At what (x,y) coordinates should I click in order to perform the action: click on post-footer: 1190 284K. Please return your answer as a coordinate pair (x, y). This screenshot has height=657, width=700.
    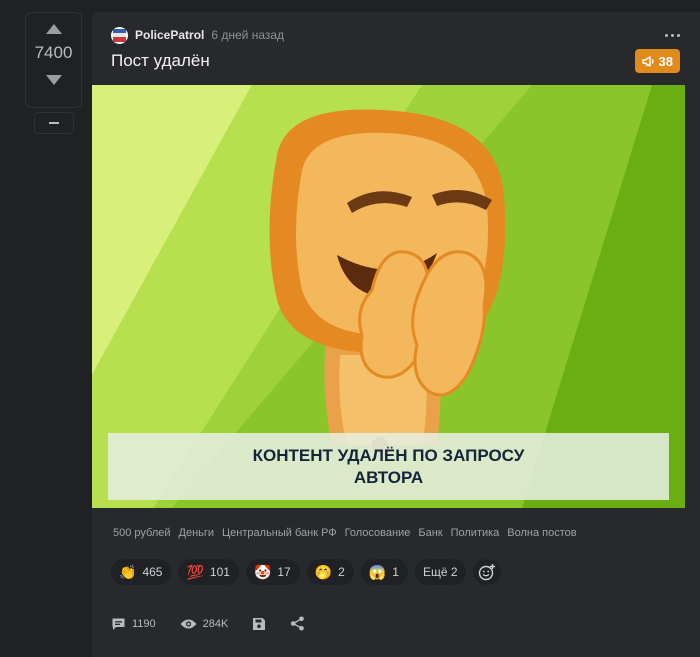
    Looking at the image, I should click on (220, 623).